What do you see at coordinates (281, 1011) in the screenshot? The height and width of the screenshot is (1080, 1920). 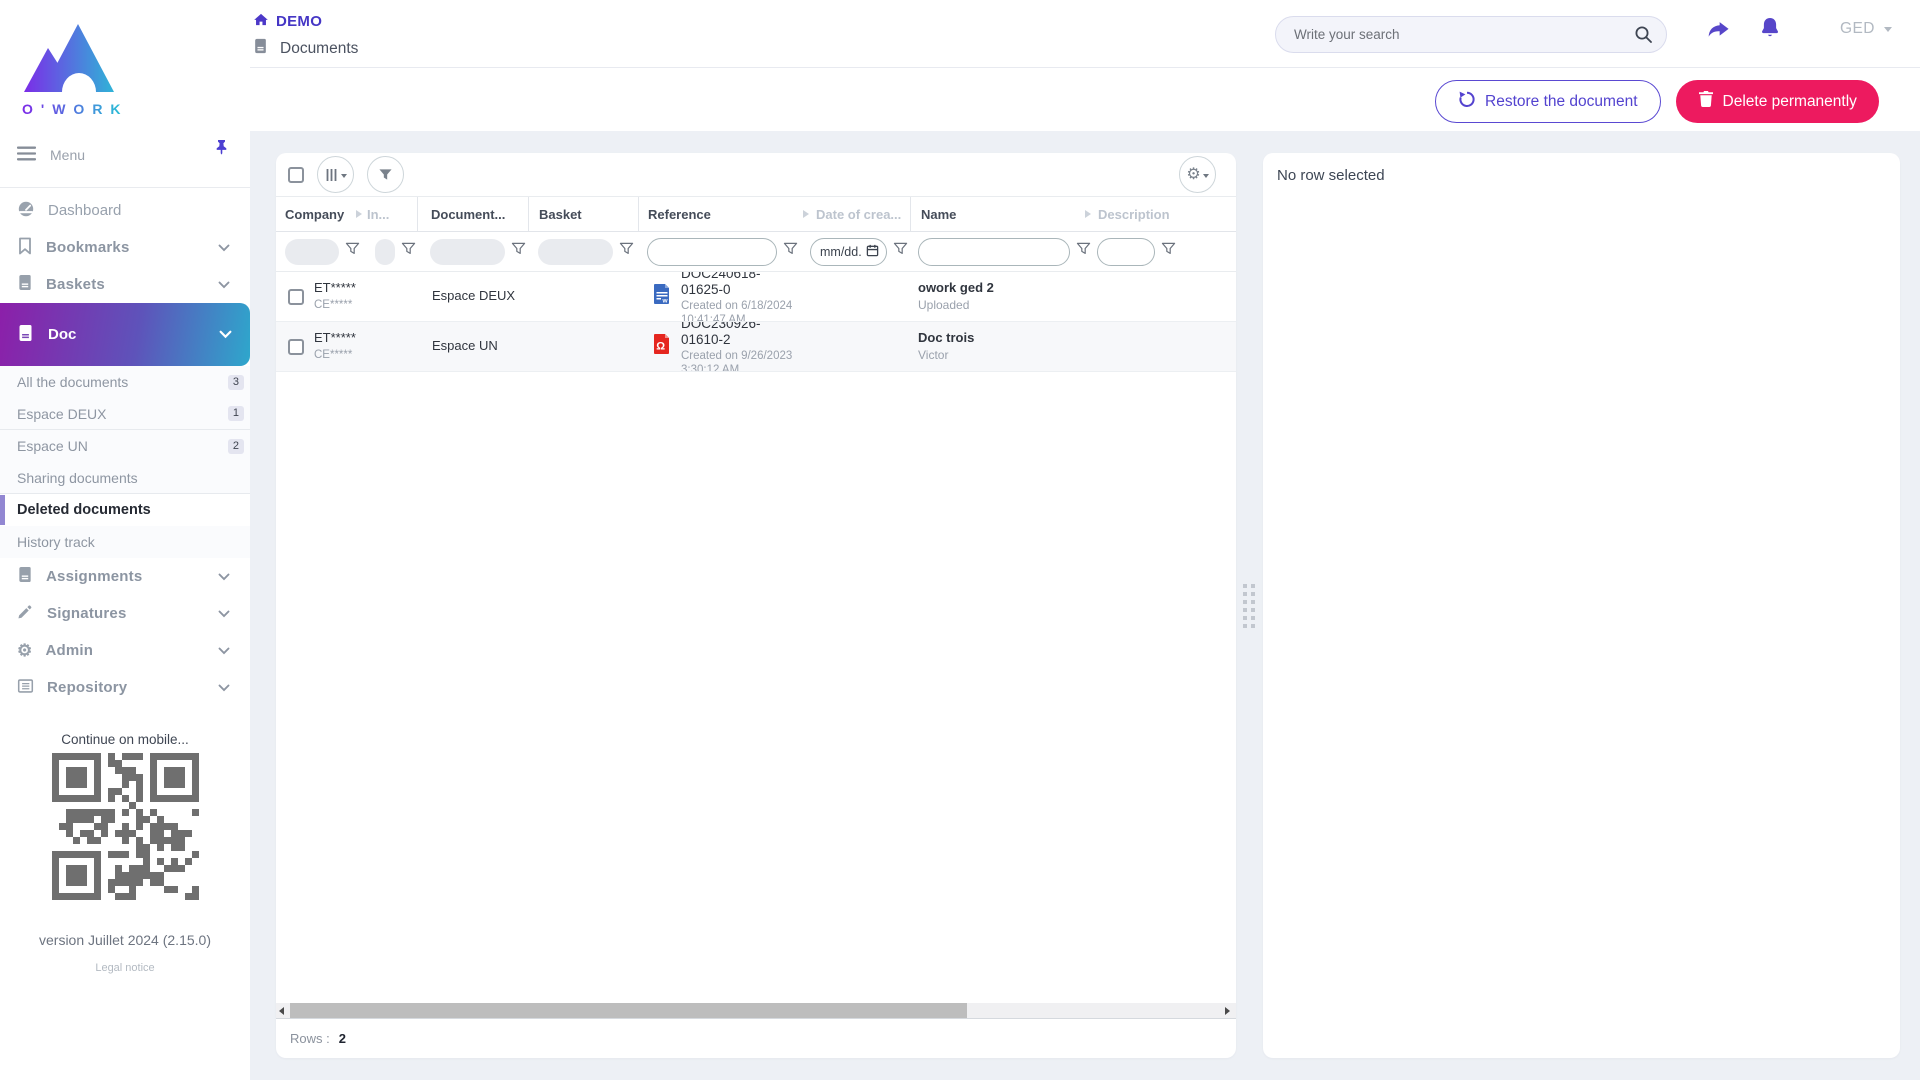 I see `scroll-left-arrow-icon` at bounding box center [281, 1011].